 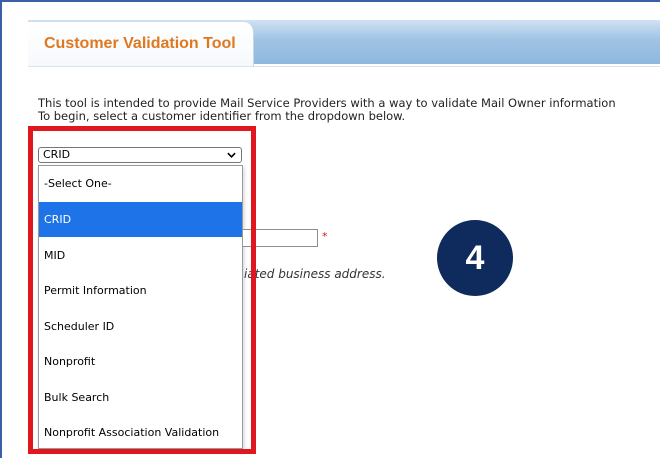 I want to click on chevron-down-icon, so click(x=231, y=155).